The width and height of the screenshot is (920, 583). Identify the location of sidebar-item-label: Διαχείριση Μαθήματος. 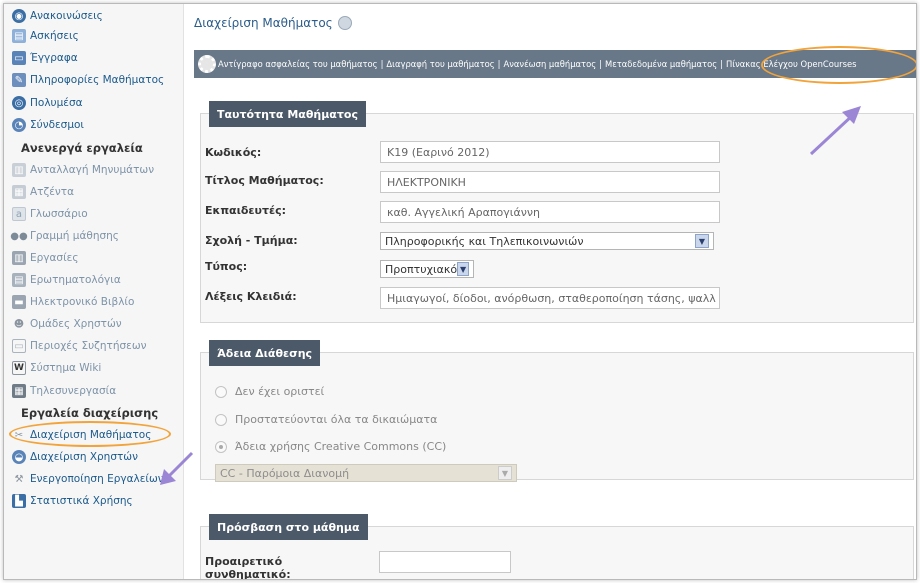
(91, 435).